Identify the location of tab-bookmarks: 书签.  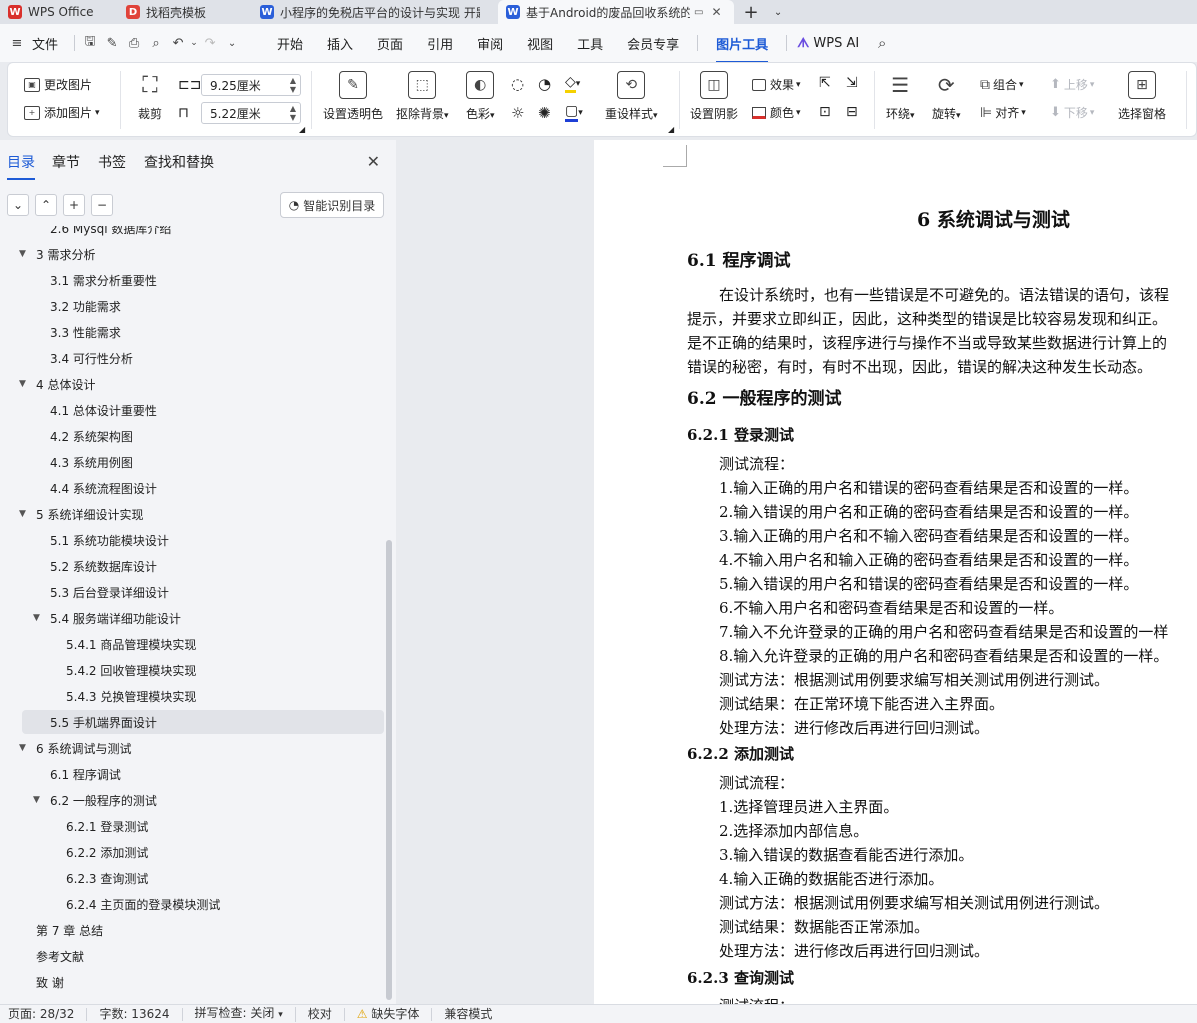
(112, 162).